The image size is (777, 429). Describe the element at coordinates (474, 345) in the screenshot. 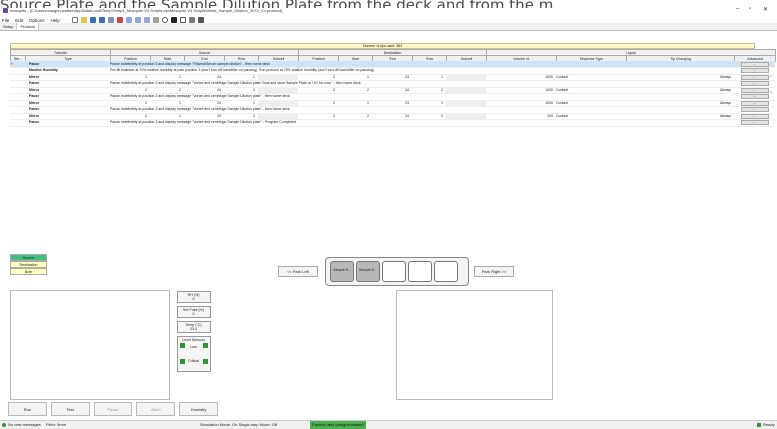

I see `right-view-panel` at that location.